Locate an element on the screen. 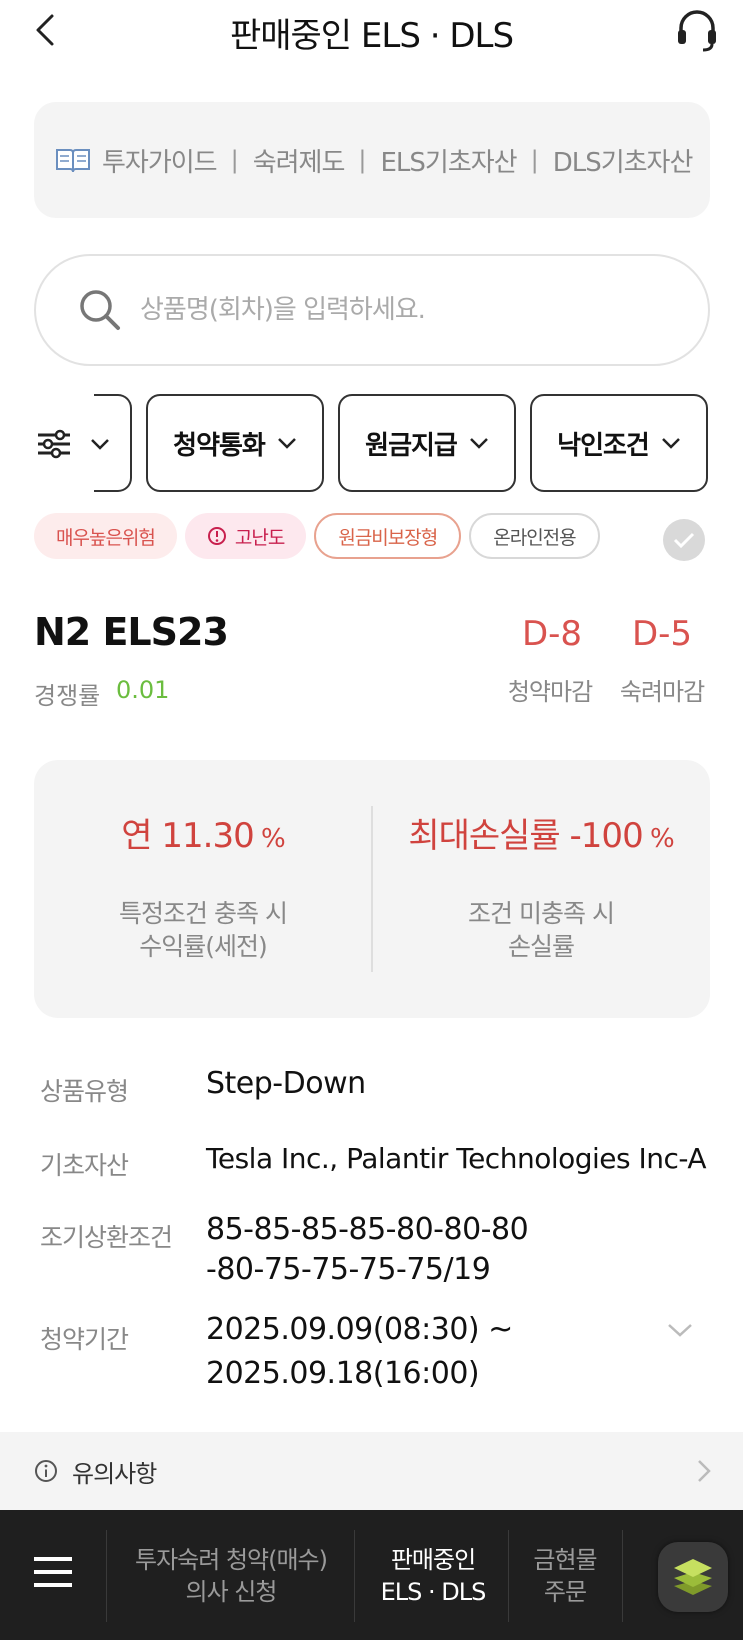 This screenshot has height=1640, width=743. guide-link-invest: 투자가이드 is located at coordinates (160, 160).